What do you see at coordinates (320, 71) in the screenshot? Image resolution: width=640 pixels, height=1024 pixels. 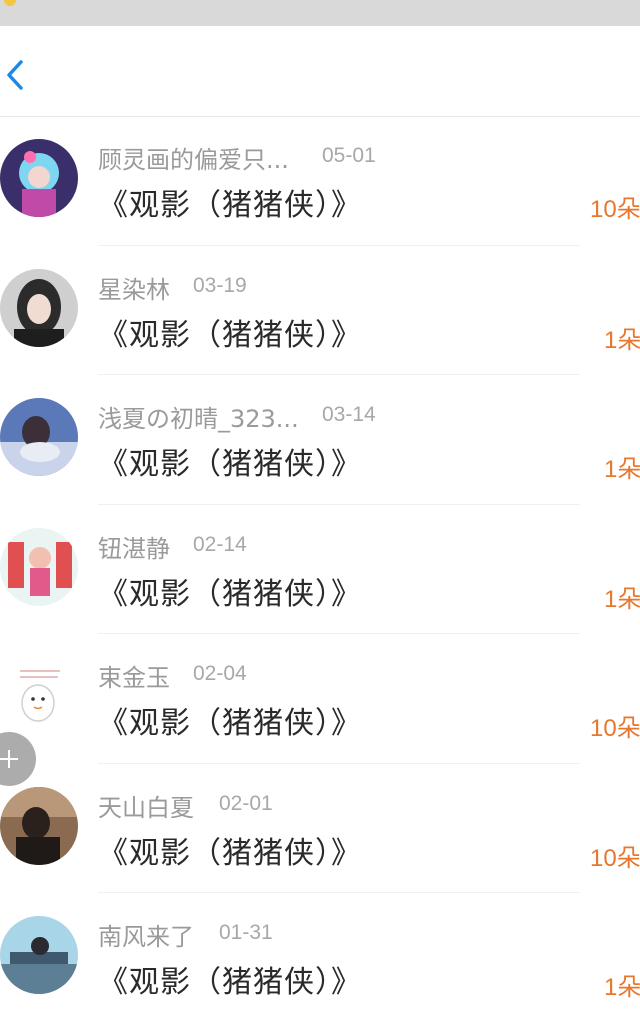 I see `top-nav-bar` at bounding box center [320, 71].